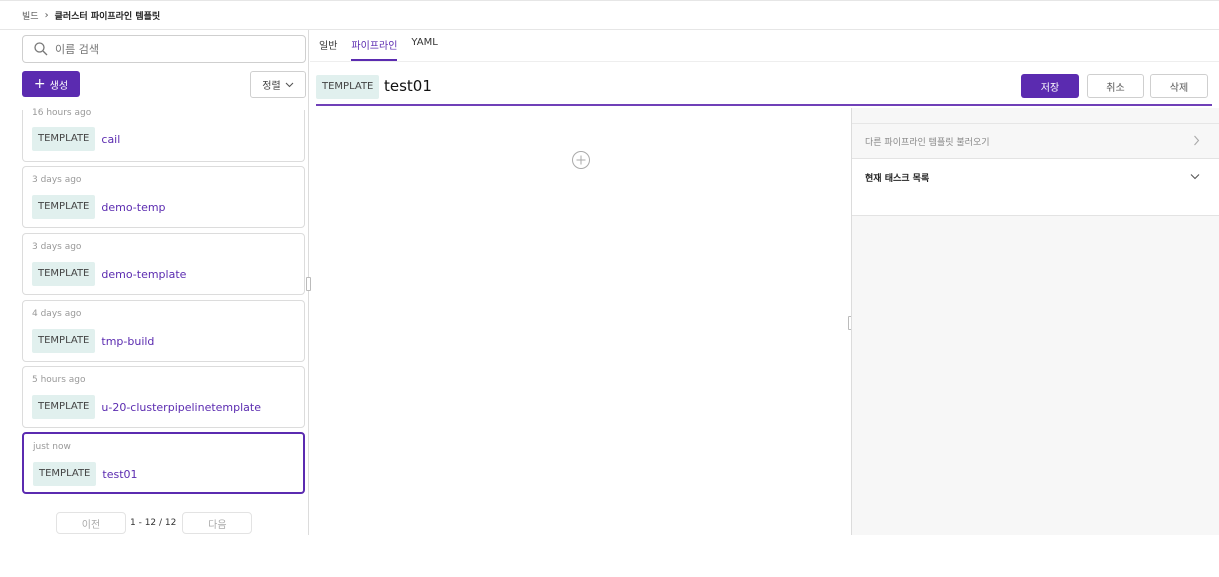 Image resolution: width=1219 pixels, height=577 pixels. Describe the element at coordinates (328, 47) in the screenshot. I see `tab-general: 일반` at that location.